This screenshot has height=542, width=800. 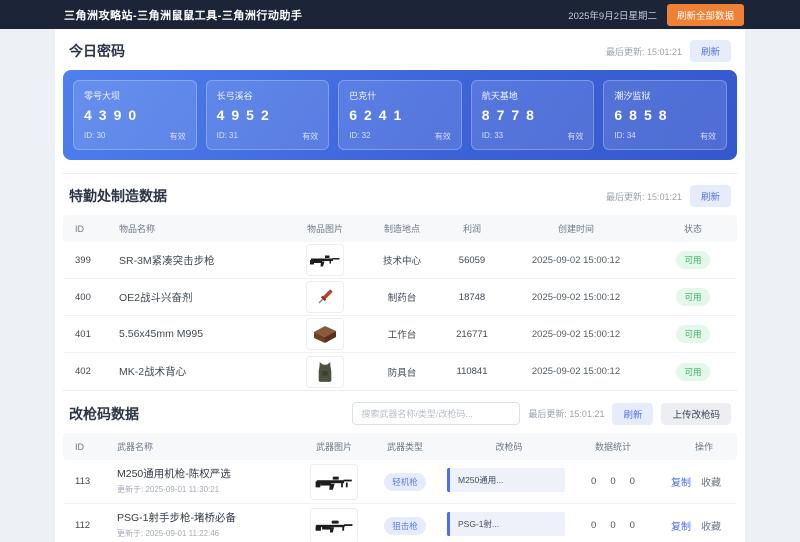 I want to click on gun-codes-refresh-button: 刷新, so click(x=633, y=413).